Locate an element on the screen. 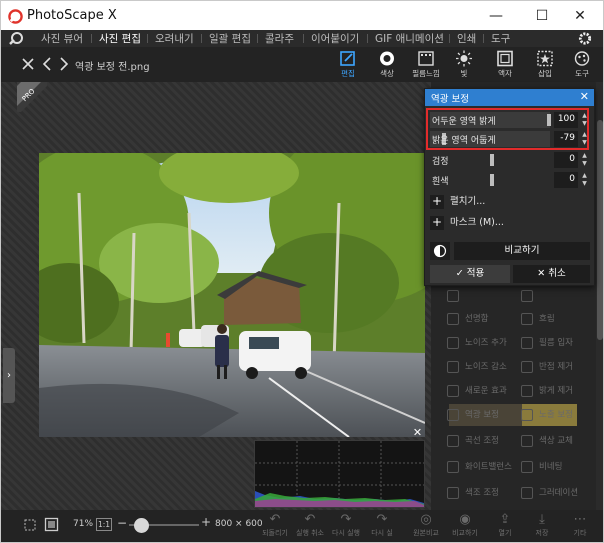 Image resolution: width=604 pixels, height=543 pixels. slider-black: 검정 0 ▲ ▼ is located at coordinates (510, 160).